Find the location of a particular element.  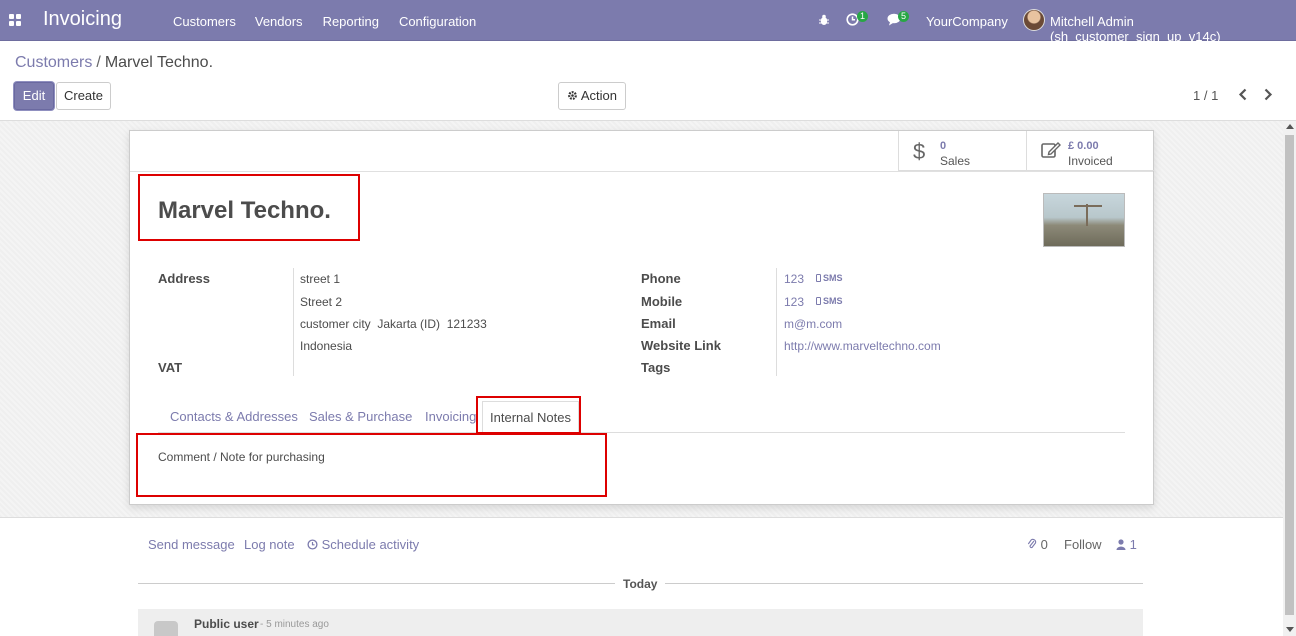

activity-badge: 1 is located at coordinates (863, 16).